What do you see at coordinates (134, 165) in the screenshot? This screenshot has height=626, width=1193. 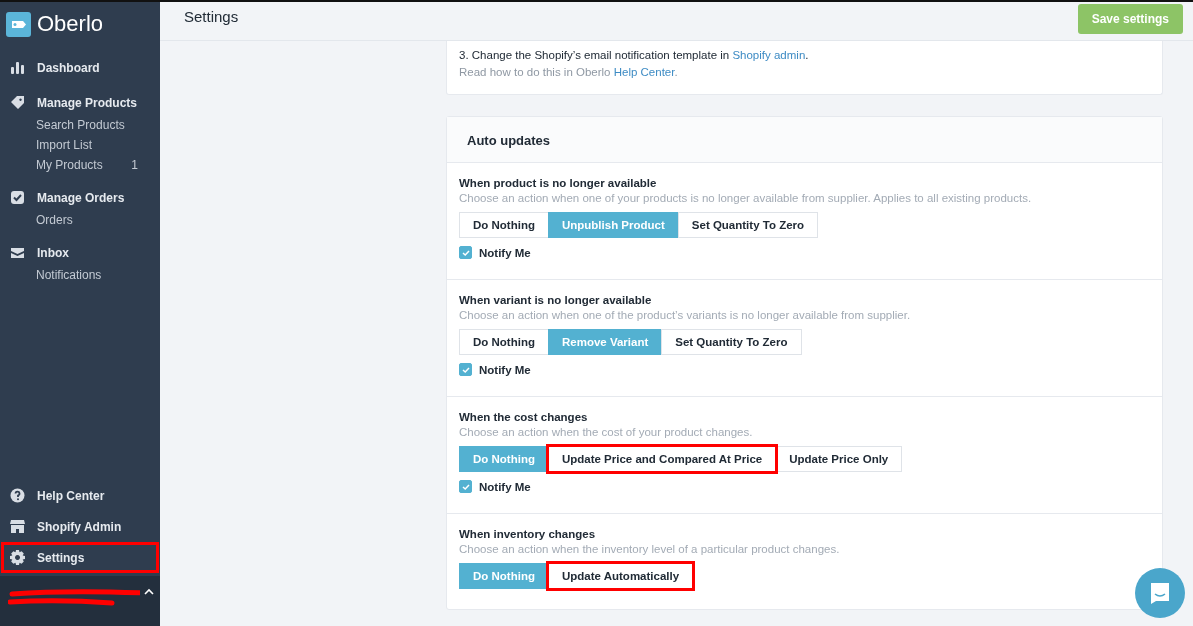 I see `count: 1` at bounding box center [134, 165].